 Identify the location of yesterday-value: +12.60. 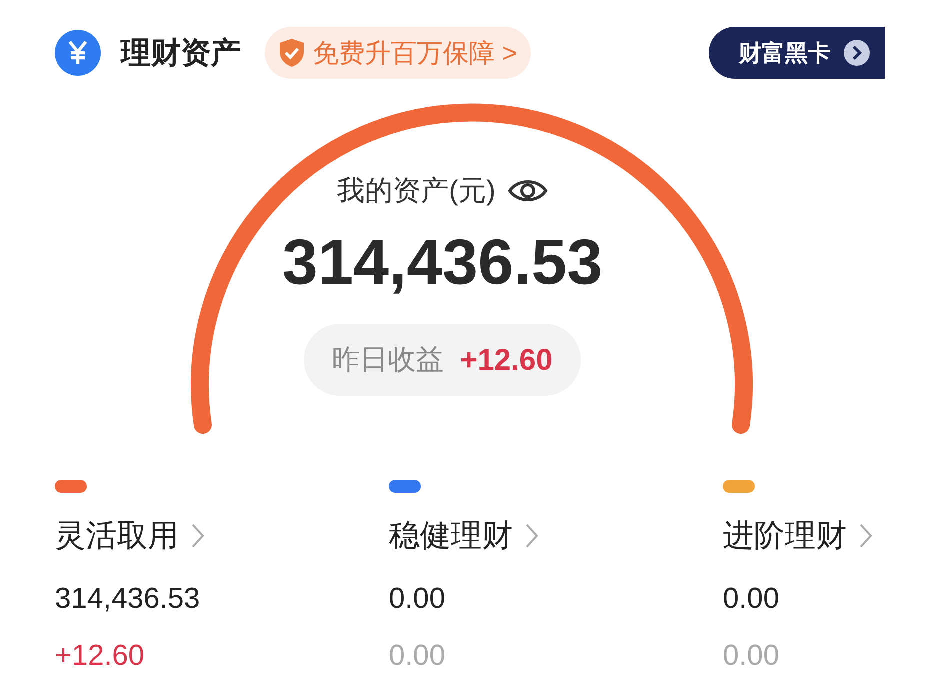
(506, 360).